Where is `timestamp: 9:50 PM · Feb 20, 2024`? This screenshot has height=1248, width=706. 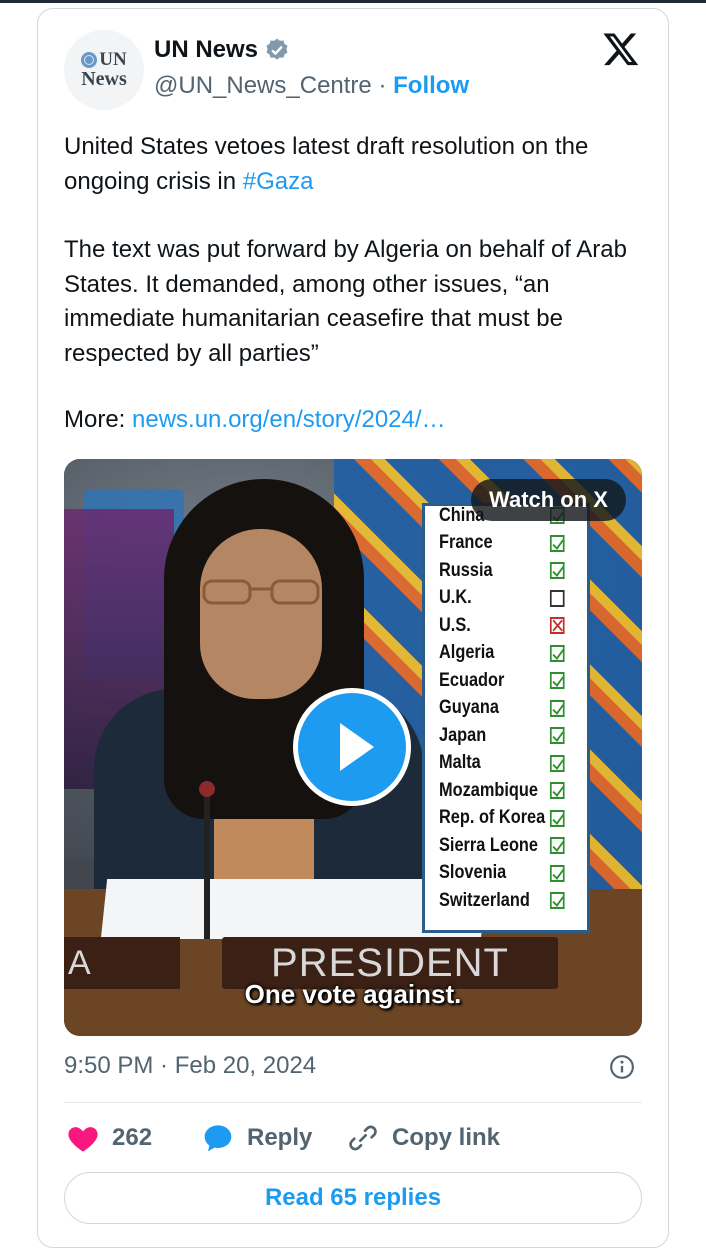
timestamp: 9:50 PM · Feb 20, 2024 is located at coordinates (190, 1066).